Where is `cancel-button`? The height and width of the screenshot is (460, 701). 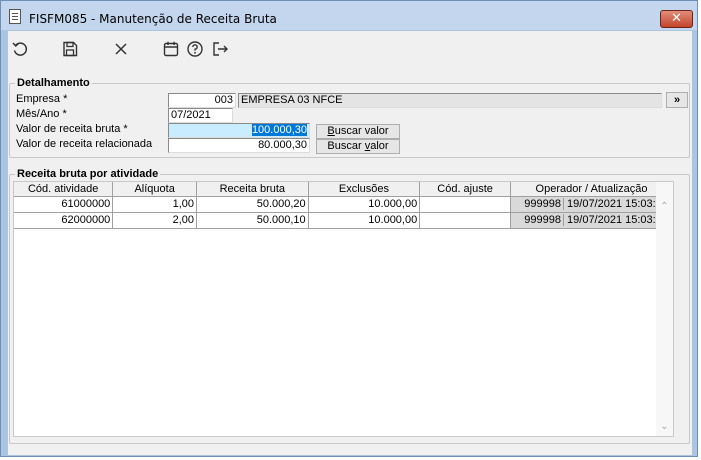 cancel-button is located at coordinates (121, 49).